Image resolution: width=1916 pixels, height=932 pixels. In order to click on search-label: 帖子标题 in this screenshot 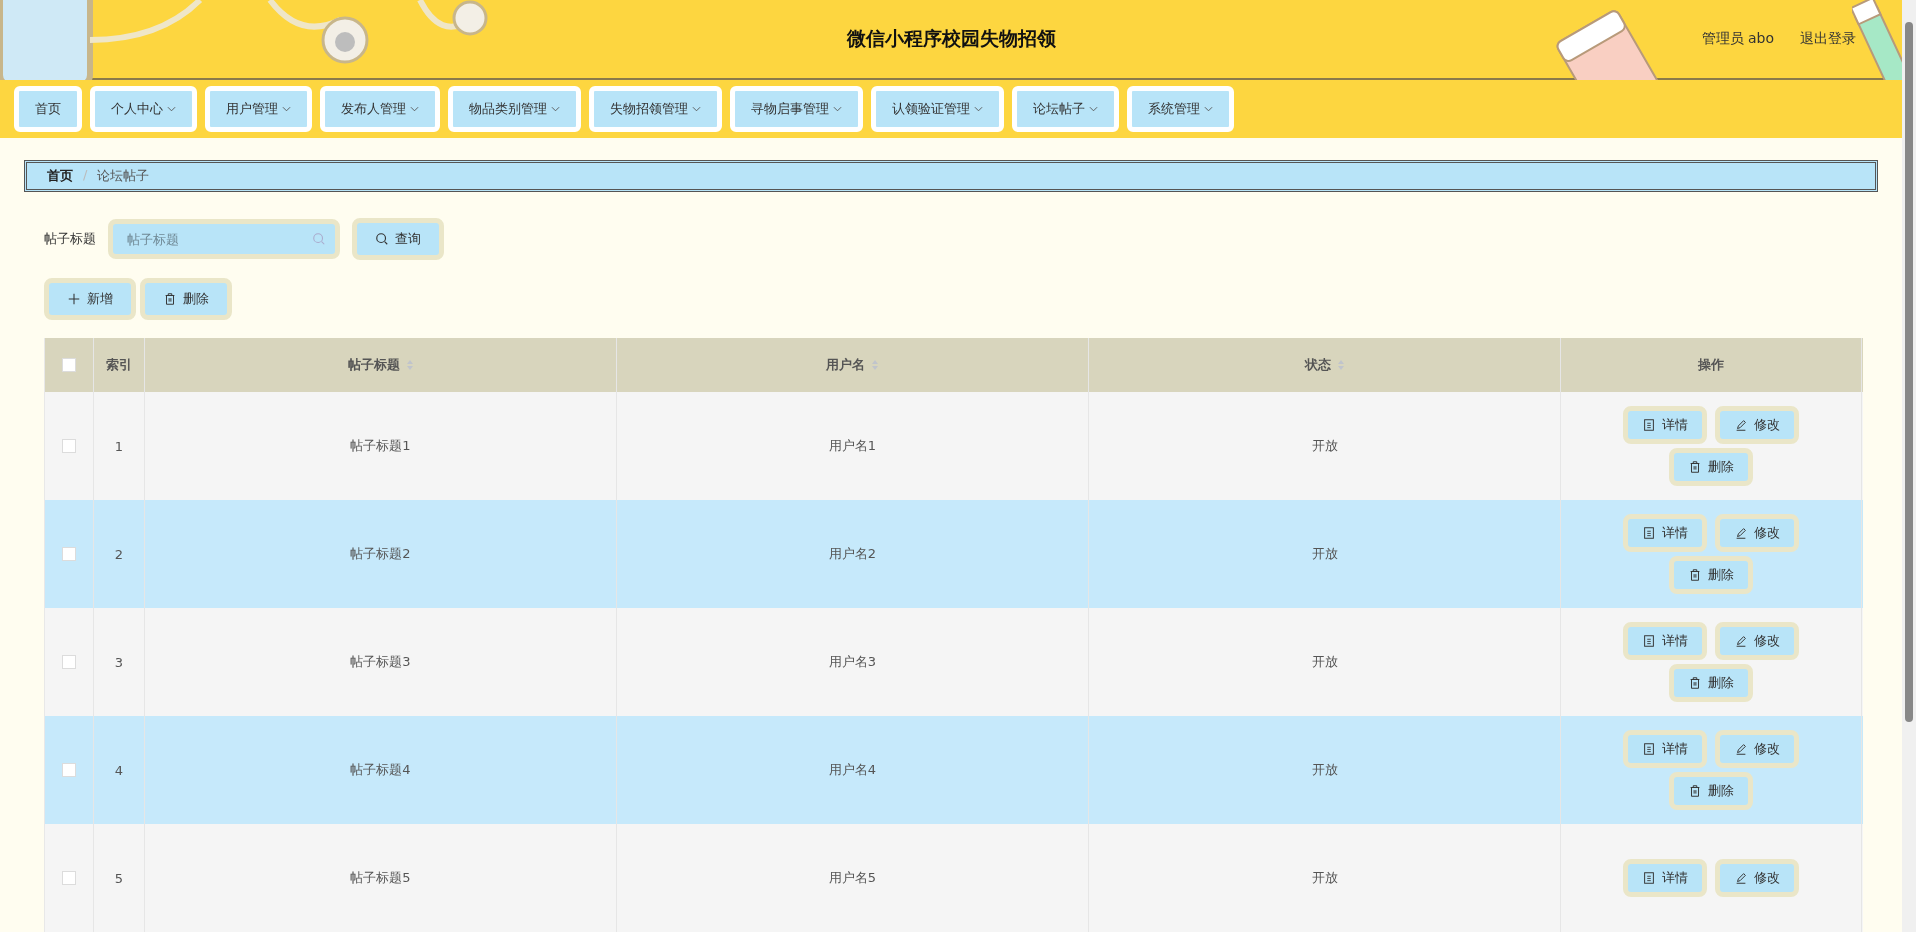, I will do `click(70, 239)`.